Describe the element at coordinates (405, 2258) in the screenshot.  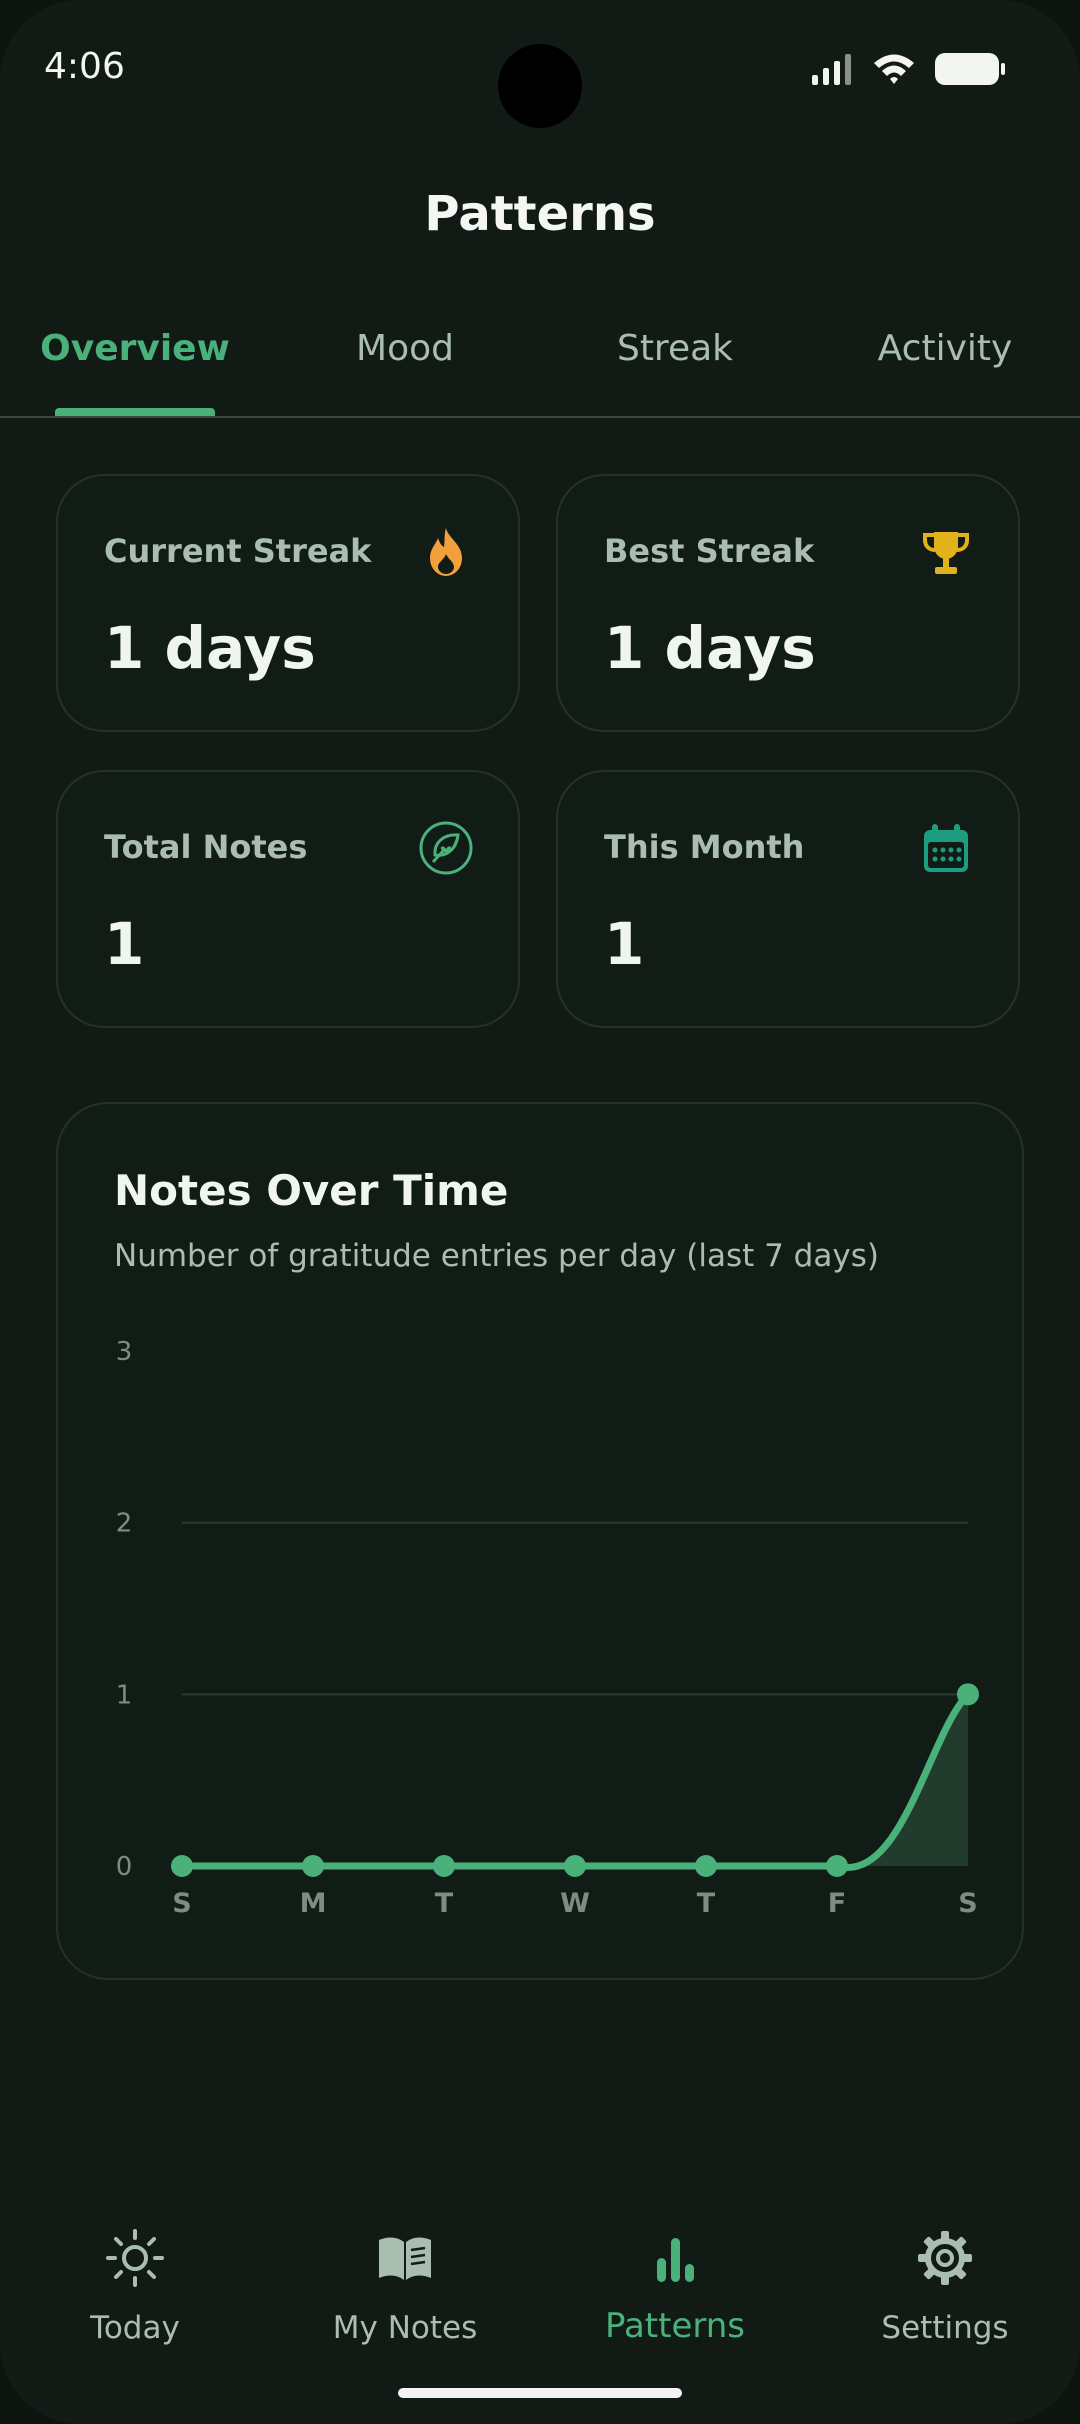
I see `book-icon` at that location.